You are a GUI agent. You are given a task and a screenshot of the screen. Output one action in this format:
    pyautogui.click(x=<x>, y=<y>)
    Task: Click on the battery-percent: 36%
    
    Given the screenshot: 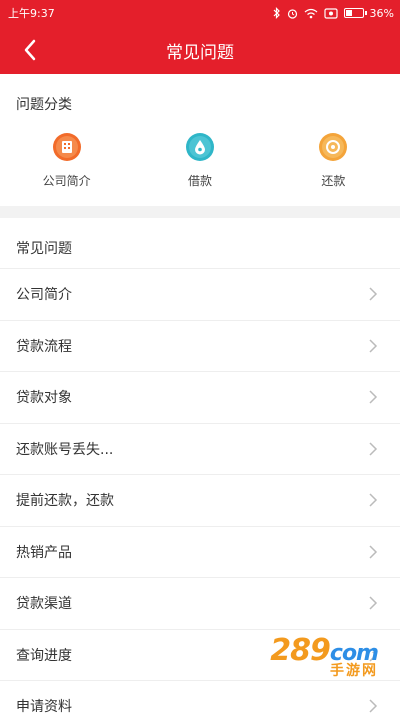 What is the action you would take?
    pyautogui.click(x=381, y=13)
    